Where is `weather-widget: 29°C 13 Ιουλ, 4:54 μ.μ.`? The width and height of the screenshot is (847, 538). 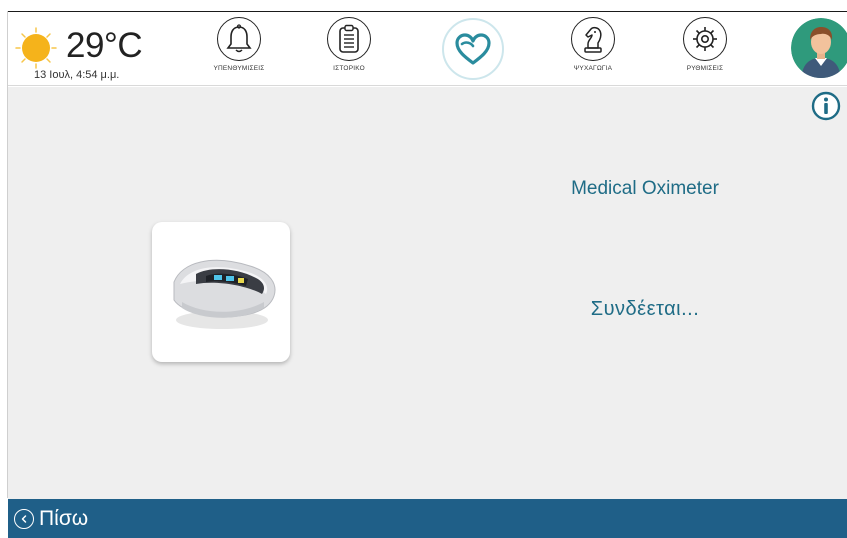
weather-widget: 29°C 13 Ιουλ, 4:54 μ.μ. is located at coordinates (89, 50).